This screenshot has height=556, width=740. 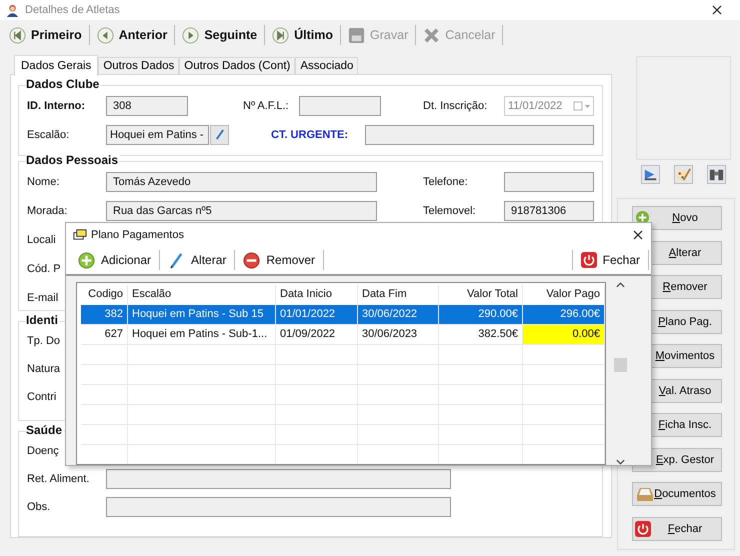 I want to click on field-label: Tp. Do, so click(x=43, y=341).